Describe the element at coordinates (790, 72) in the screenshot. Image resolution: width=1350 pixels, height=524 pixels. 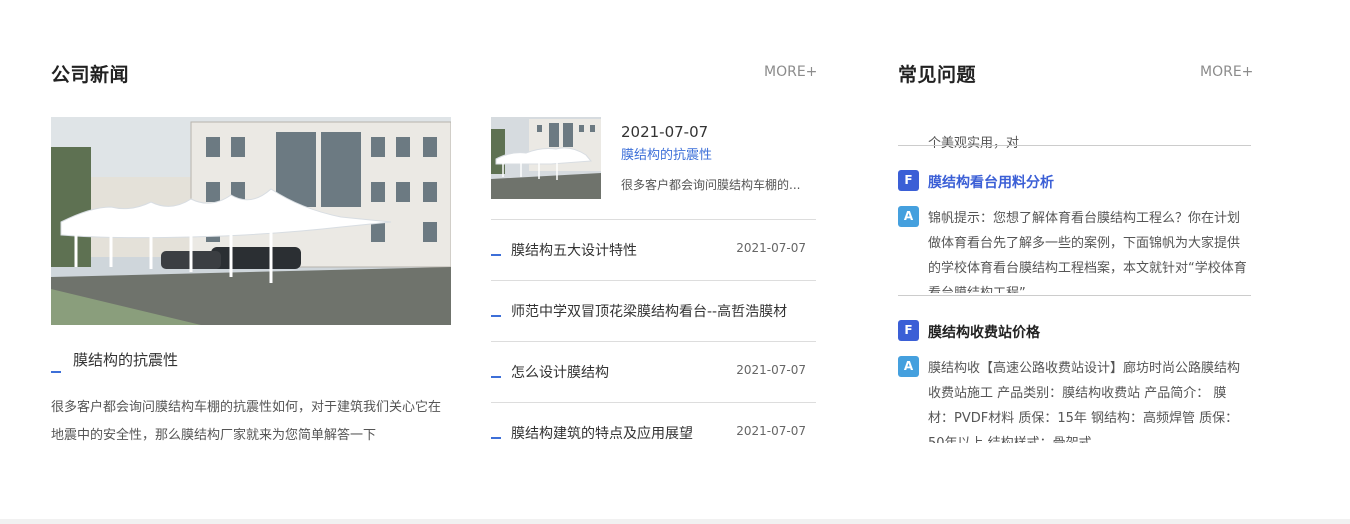
I see `news-more-link: MORE+` at that location.